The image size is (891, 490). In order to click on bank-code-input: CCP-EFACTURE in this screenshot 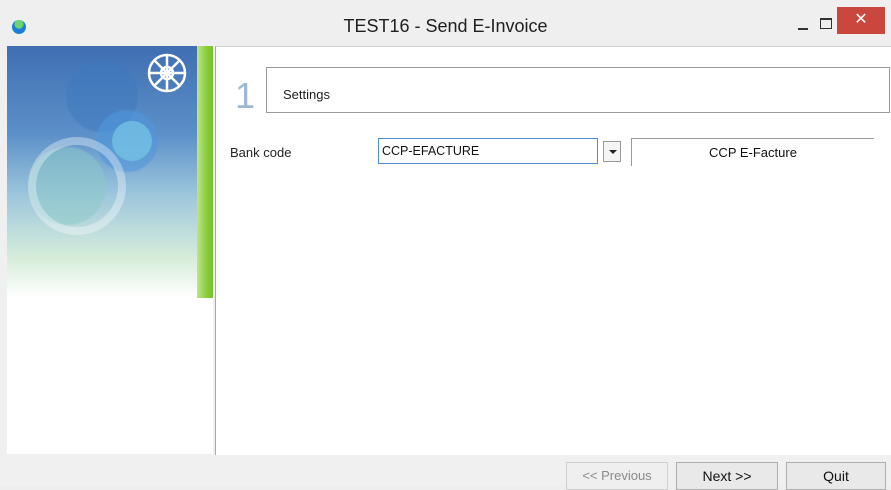, I will do `click(488, 151)`.